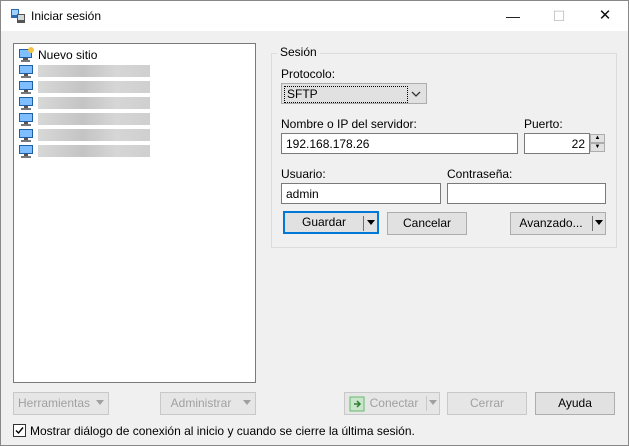  I want to click on tools-dropdown-arrow-icon, so click(100, 402).